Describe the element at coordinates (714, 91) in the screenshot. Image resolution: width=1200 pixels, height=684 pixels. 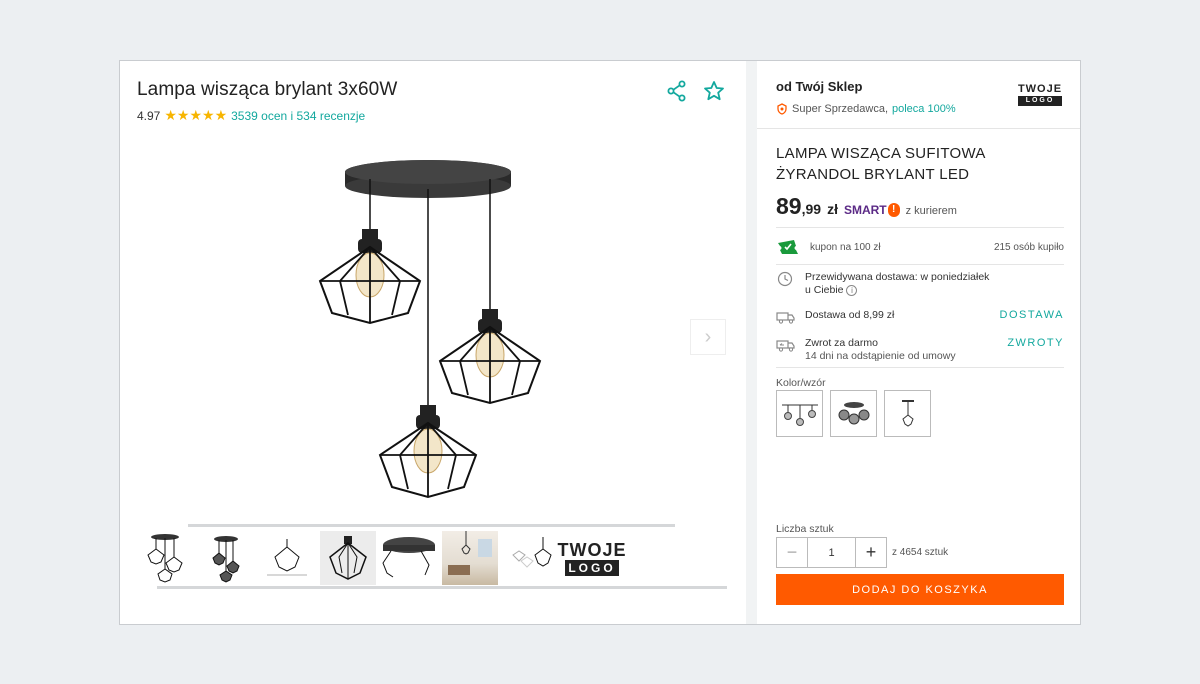
I see `star-outline-icon` at that location.